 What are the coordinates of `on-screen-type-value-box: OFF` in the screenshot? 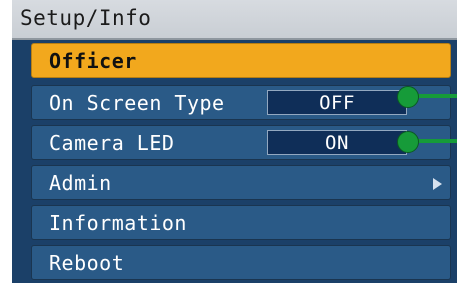 It's located at (337, 102).